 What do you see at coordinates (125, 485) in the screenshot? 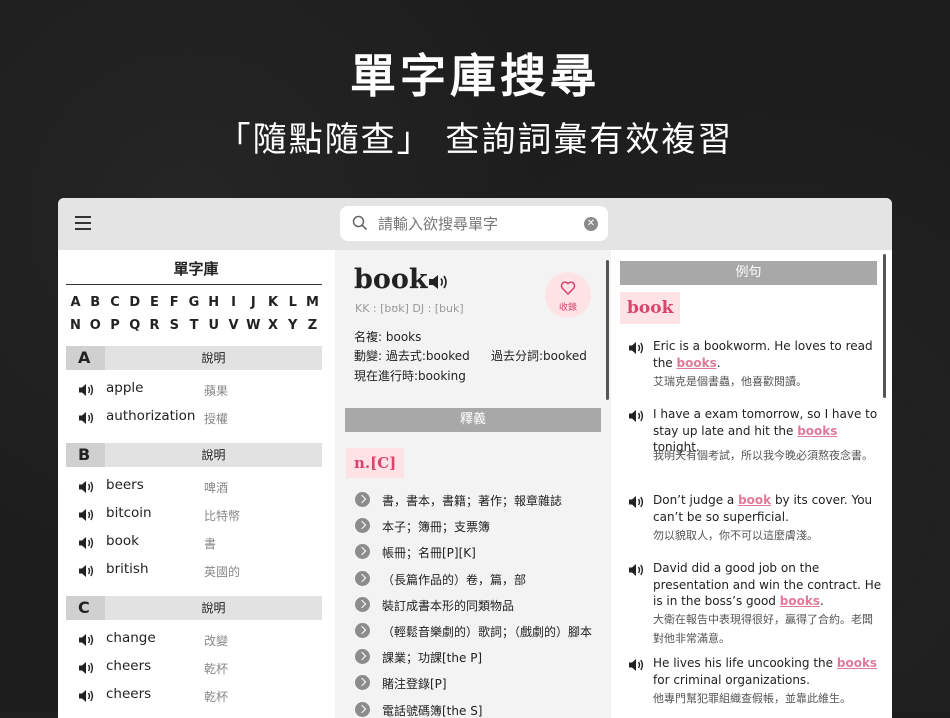
I see `word-text: beers` at bounding box center [125, 485].